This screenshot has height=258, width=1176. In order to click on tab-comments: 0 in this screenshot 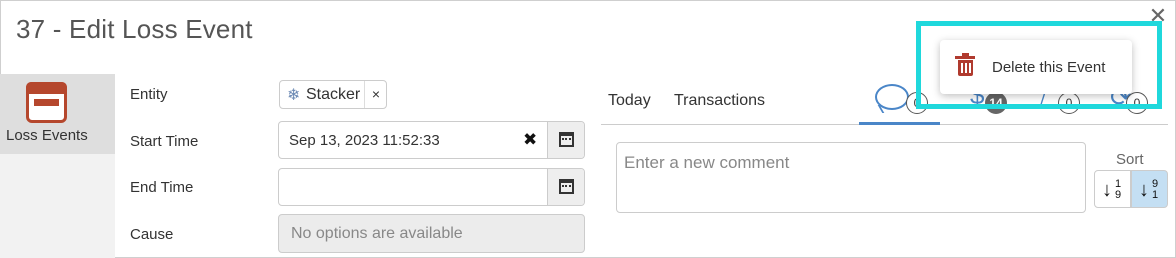, I will do `click(899, 99)`.